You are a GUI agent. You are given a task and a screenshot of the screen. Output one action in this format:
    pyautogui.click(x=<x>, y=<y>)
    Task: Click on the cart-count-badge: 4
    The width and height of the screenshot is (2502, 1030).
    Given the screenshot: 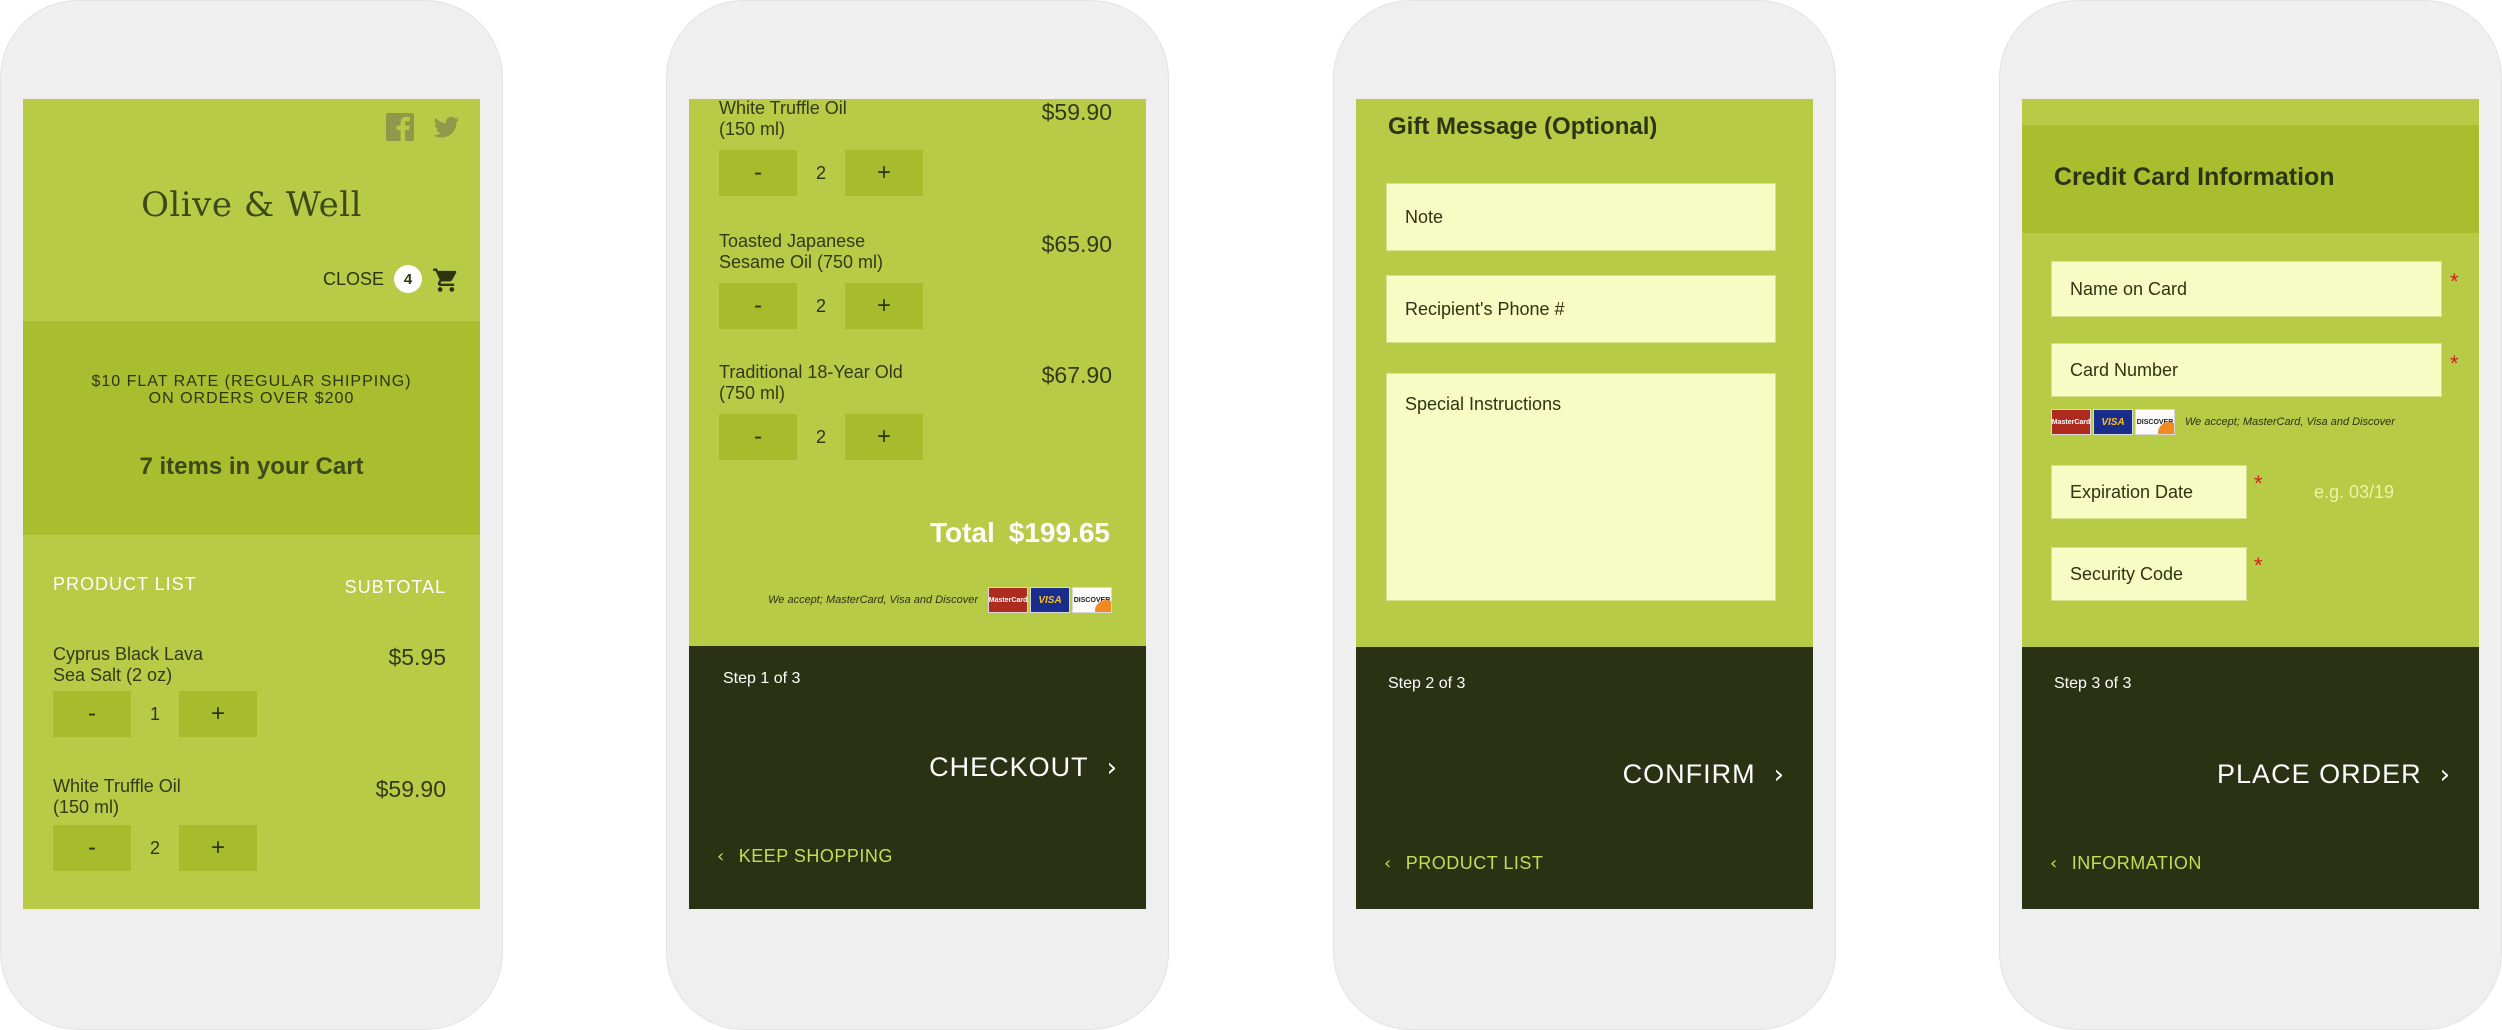 What is the action you would take?
    pyautogui.click(x=408, y=279)
    